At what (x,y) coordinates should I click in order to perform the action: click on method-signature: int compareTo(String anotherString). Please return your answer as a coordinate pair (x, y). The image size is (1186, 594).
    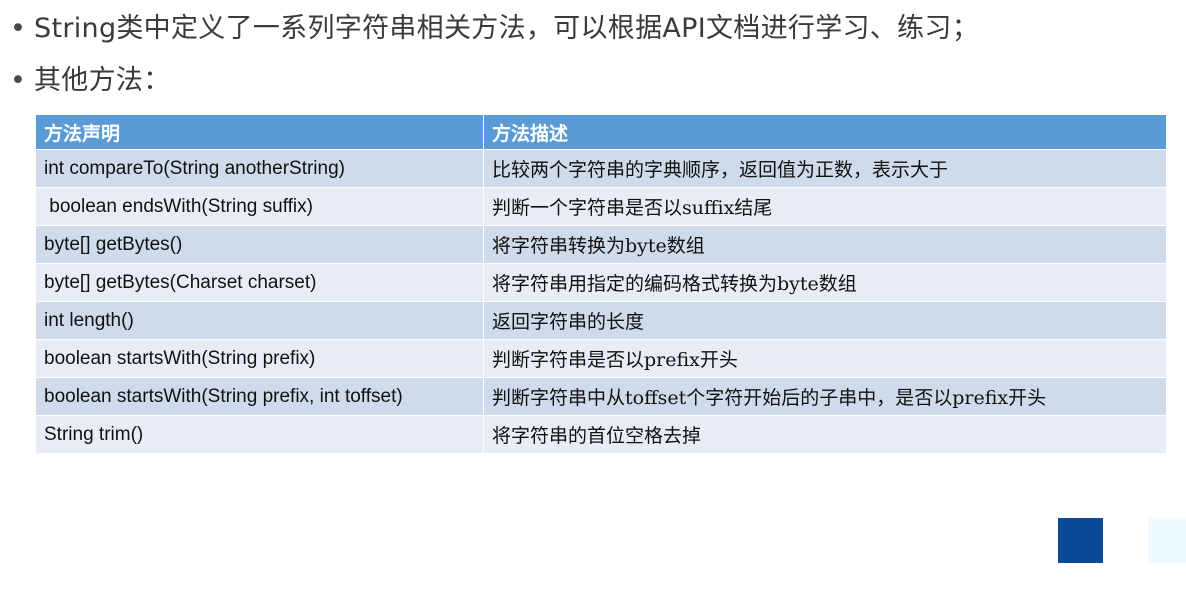
    Looking at the image, I should click on (260, 168).